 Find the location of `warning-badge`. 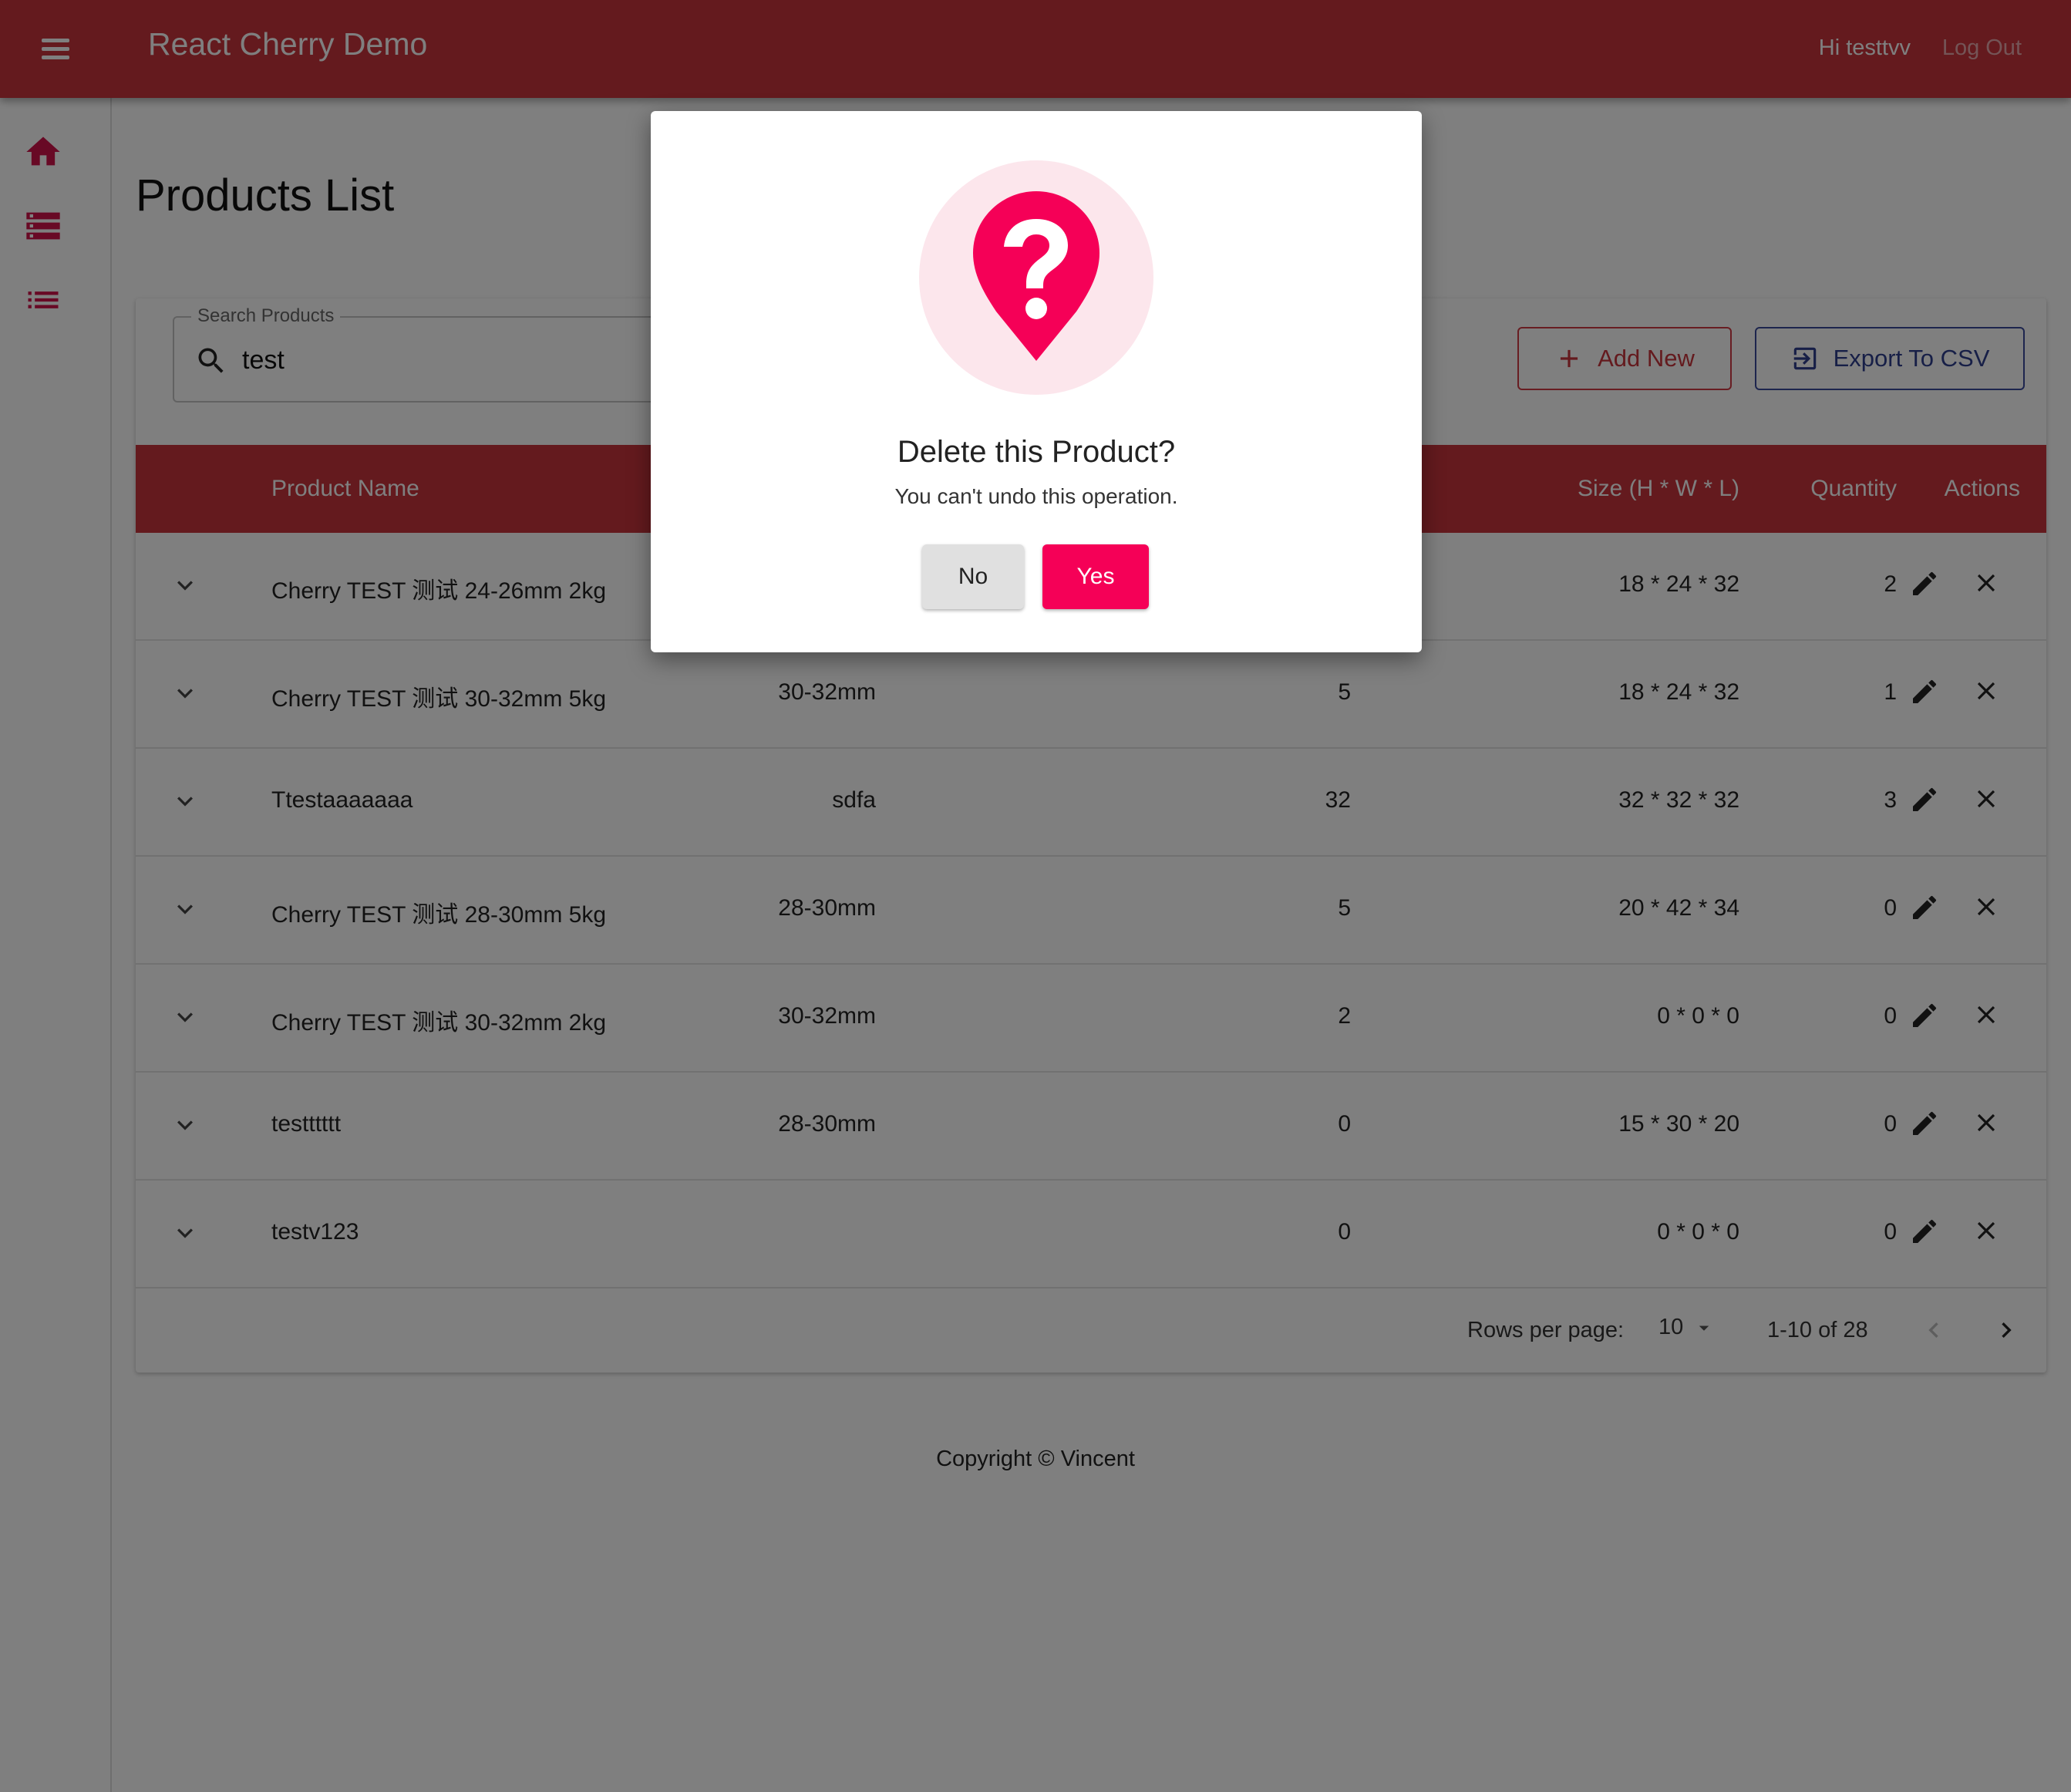

warning-badge is located at coordinates (1036, 277).